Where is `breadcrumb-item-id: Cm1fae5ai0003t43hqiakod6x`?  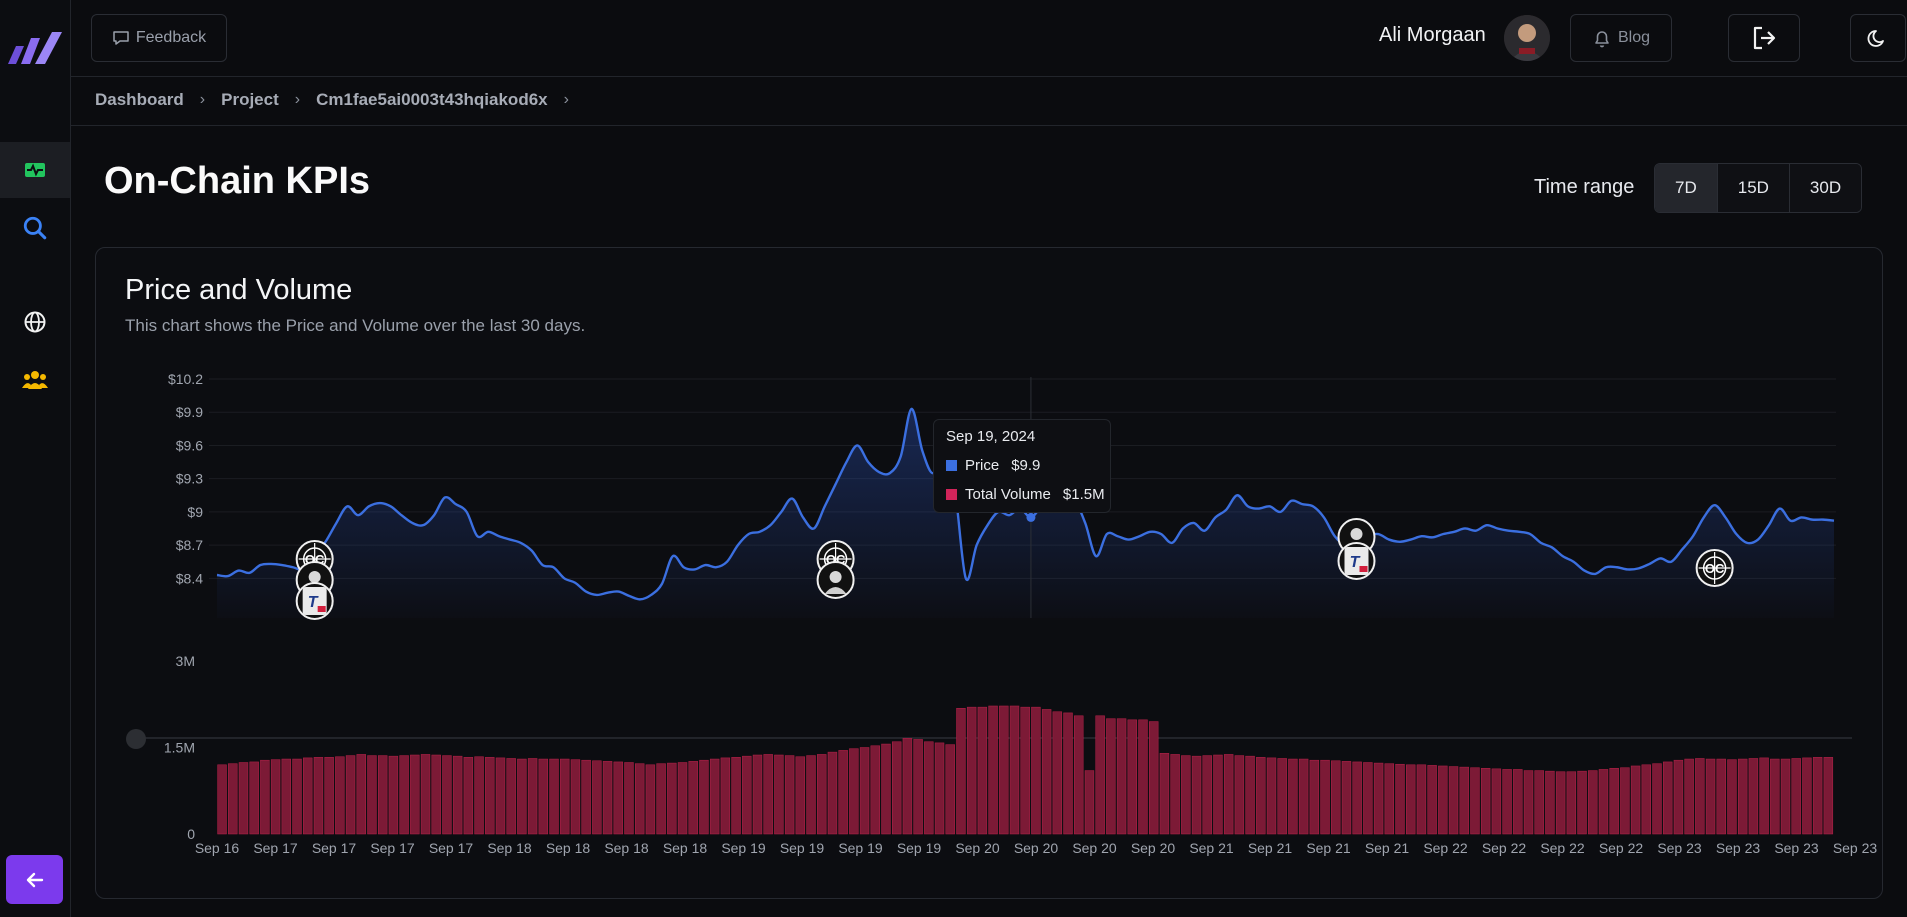 breadcrumb-item-id: Cm1fae5ai0003t43hqiakod6x is located at coordinates (432, 100).